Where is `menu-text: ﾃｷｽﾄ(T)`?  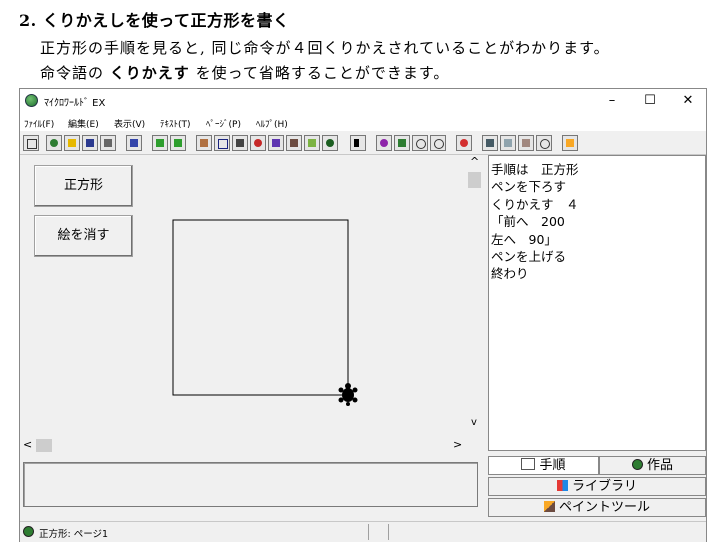
menu-text: ﾃｷｽﾄ(T) is located at coordinates (175, 123).